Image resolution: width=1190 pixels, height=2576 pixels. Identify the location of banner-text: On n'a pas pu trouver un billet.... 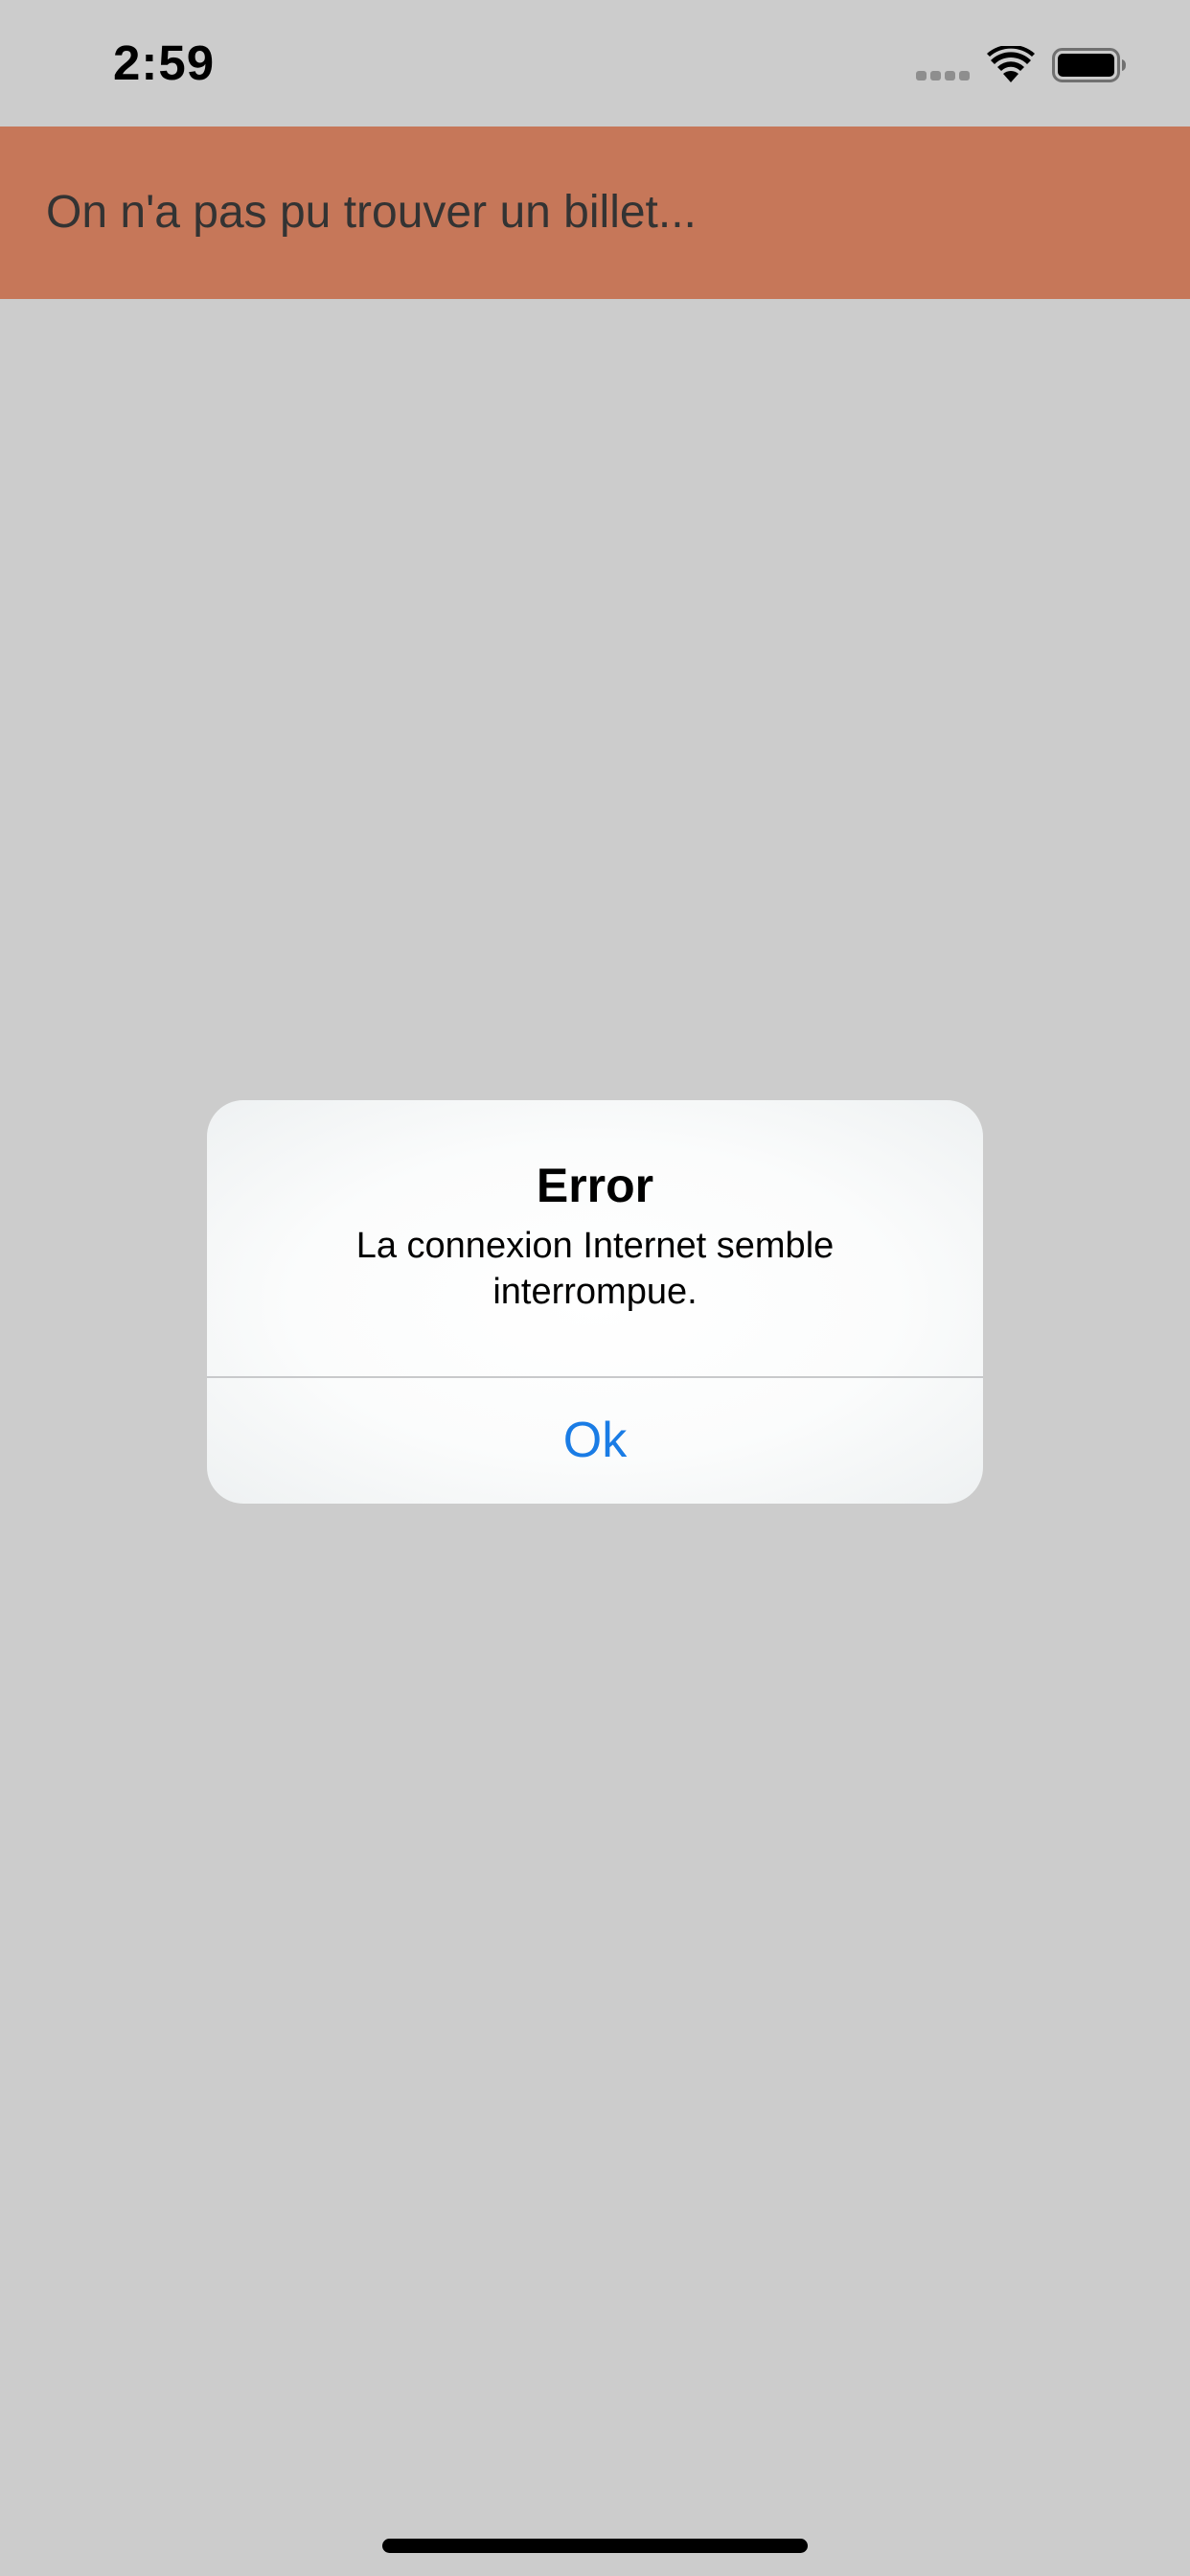
(372, 212).